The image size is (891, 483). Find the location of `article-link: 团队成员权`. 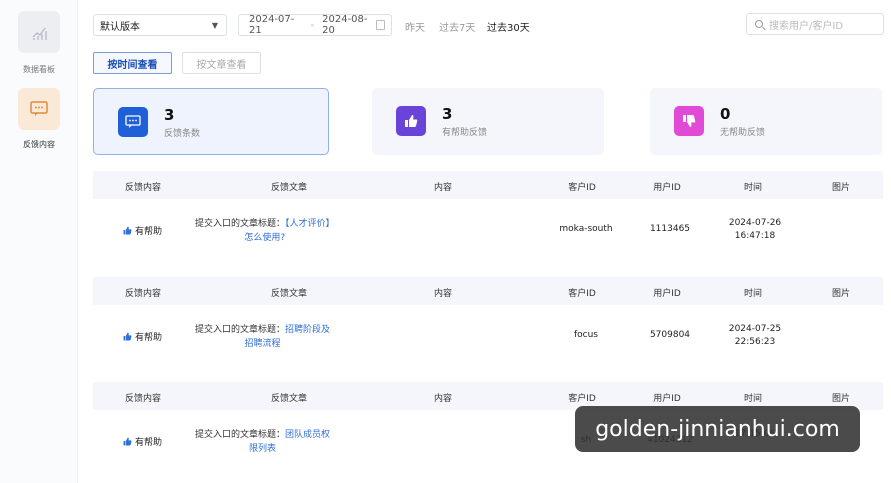

article-link: 团队成员权 is located at coordinates (307, 435).